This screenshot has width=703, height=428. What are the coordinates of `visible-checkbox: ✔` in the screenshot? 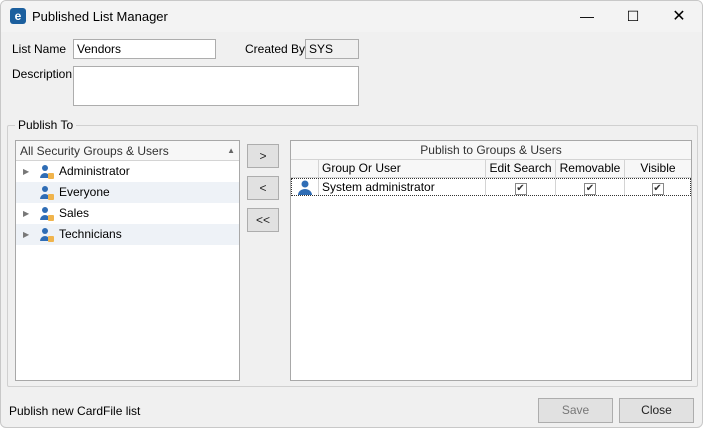 It's located at (657, 189).